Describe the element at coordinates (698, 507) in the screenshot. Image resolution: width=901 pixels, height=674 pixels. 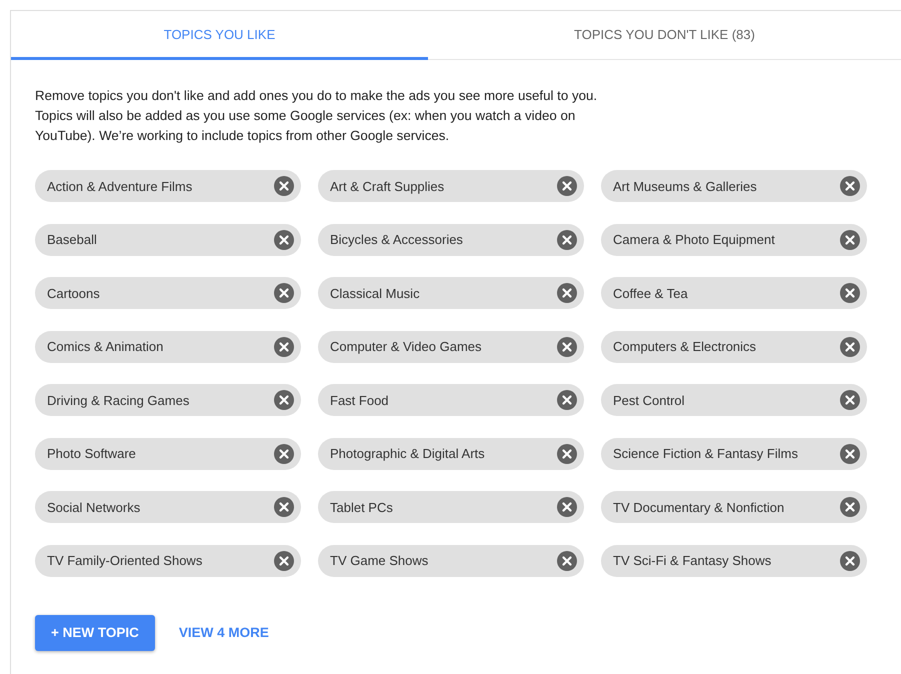
I see `topic-label: TV Documentary & Nonfiction` at that location.